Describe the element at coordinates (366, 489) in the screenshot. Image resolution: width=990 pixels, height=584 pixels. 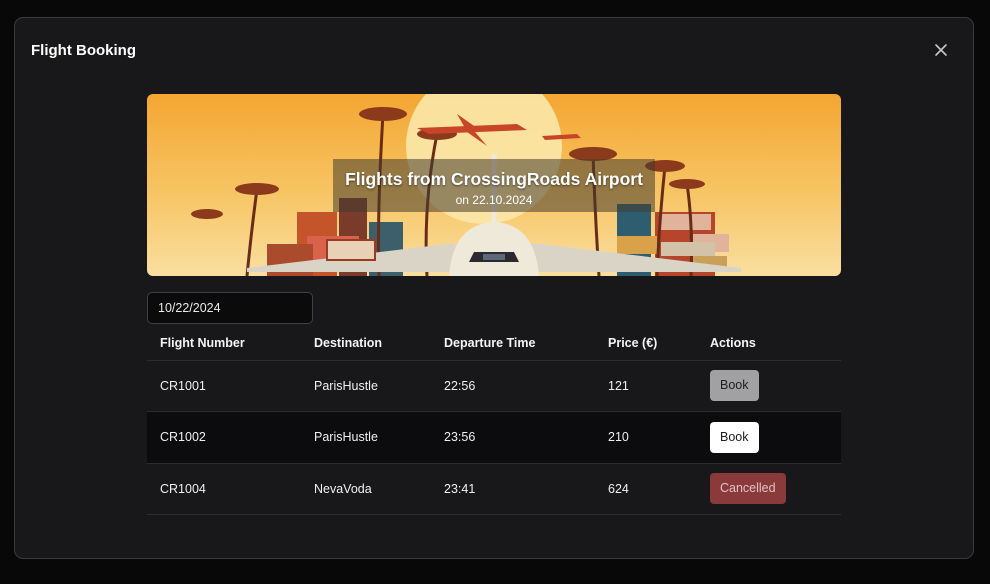
I see `destination-cell: NevaVoda` at that location.